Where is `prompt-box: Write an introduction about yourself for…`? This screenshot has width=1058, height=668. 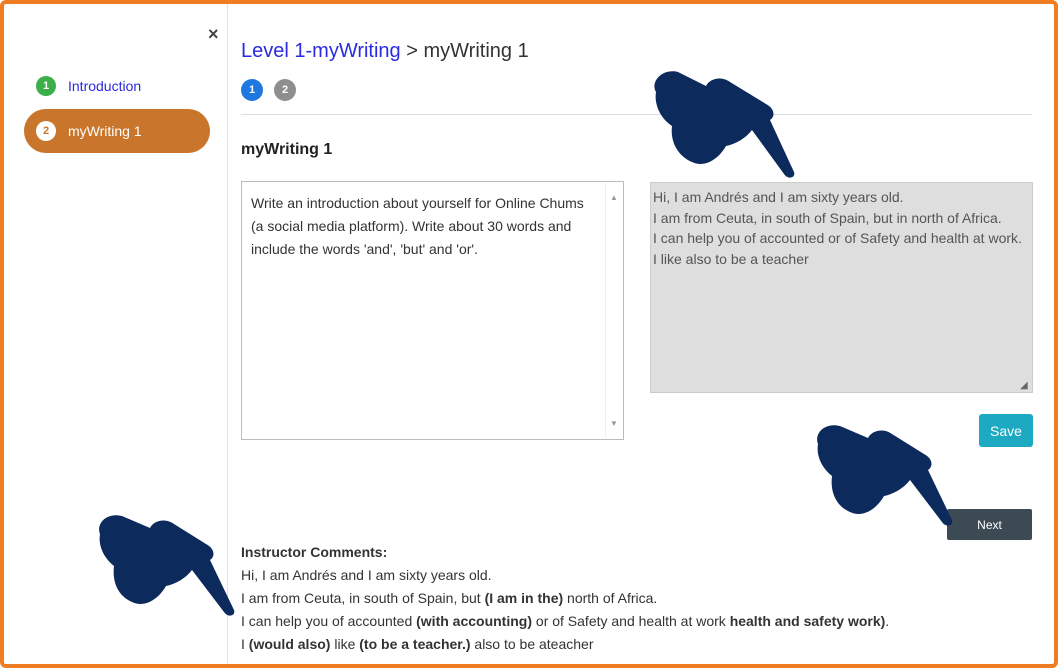 prompt-box: Write an introduction about yourself for… is located at coordinates (432, 310).